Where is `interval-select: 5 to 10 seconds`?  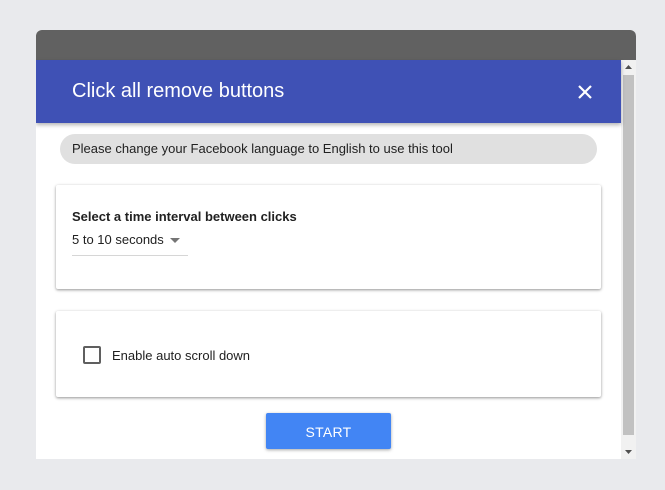 interval-select: 5 to 10 seconds is located at coordinates (130, 242).